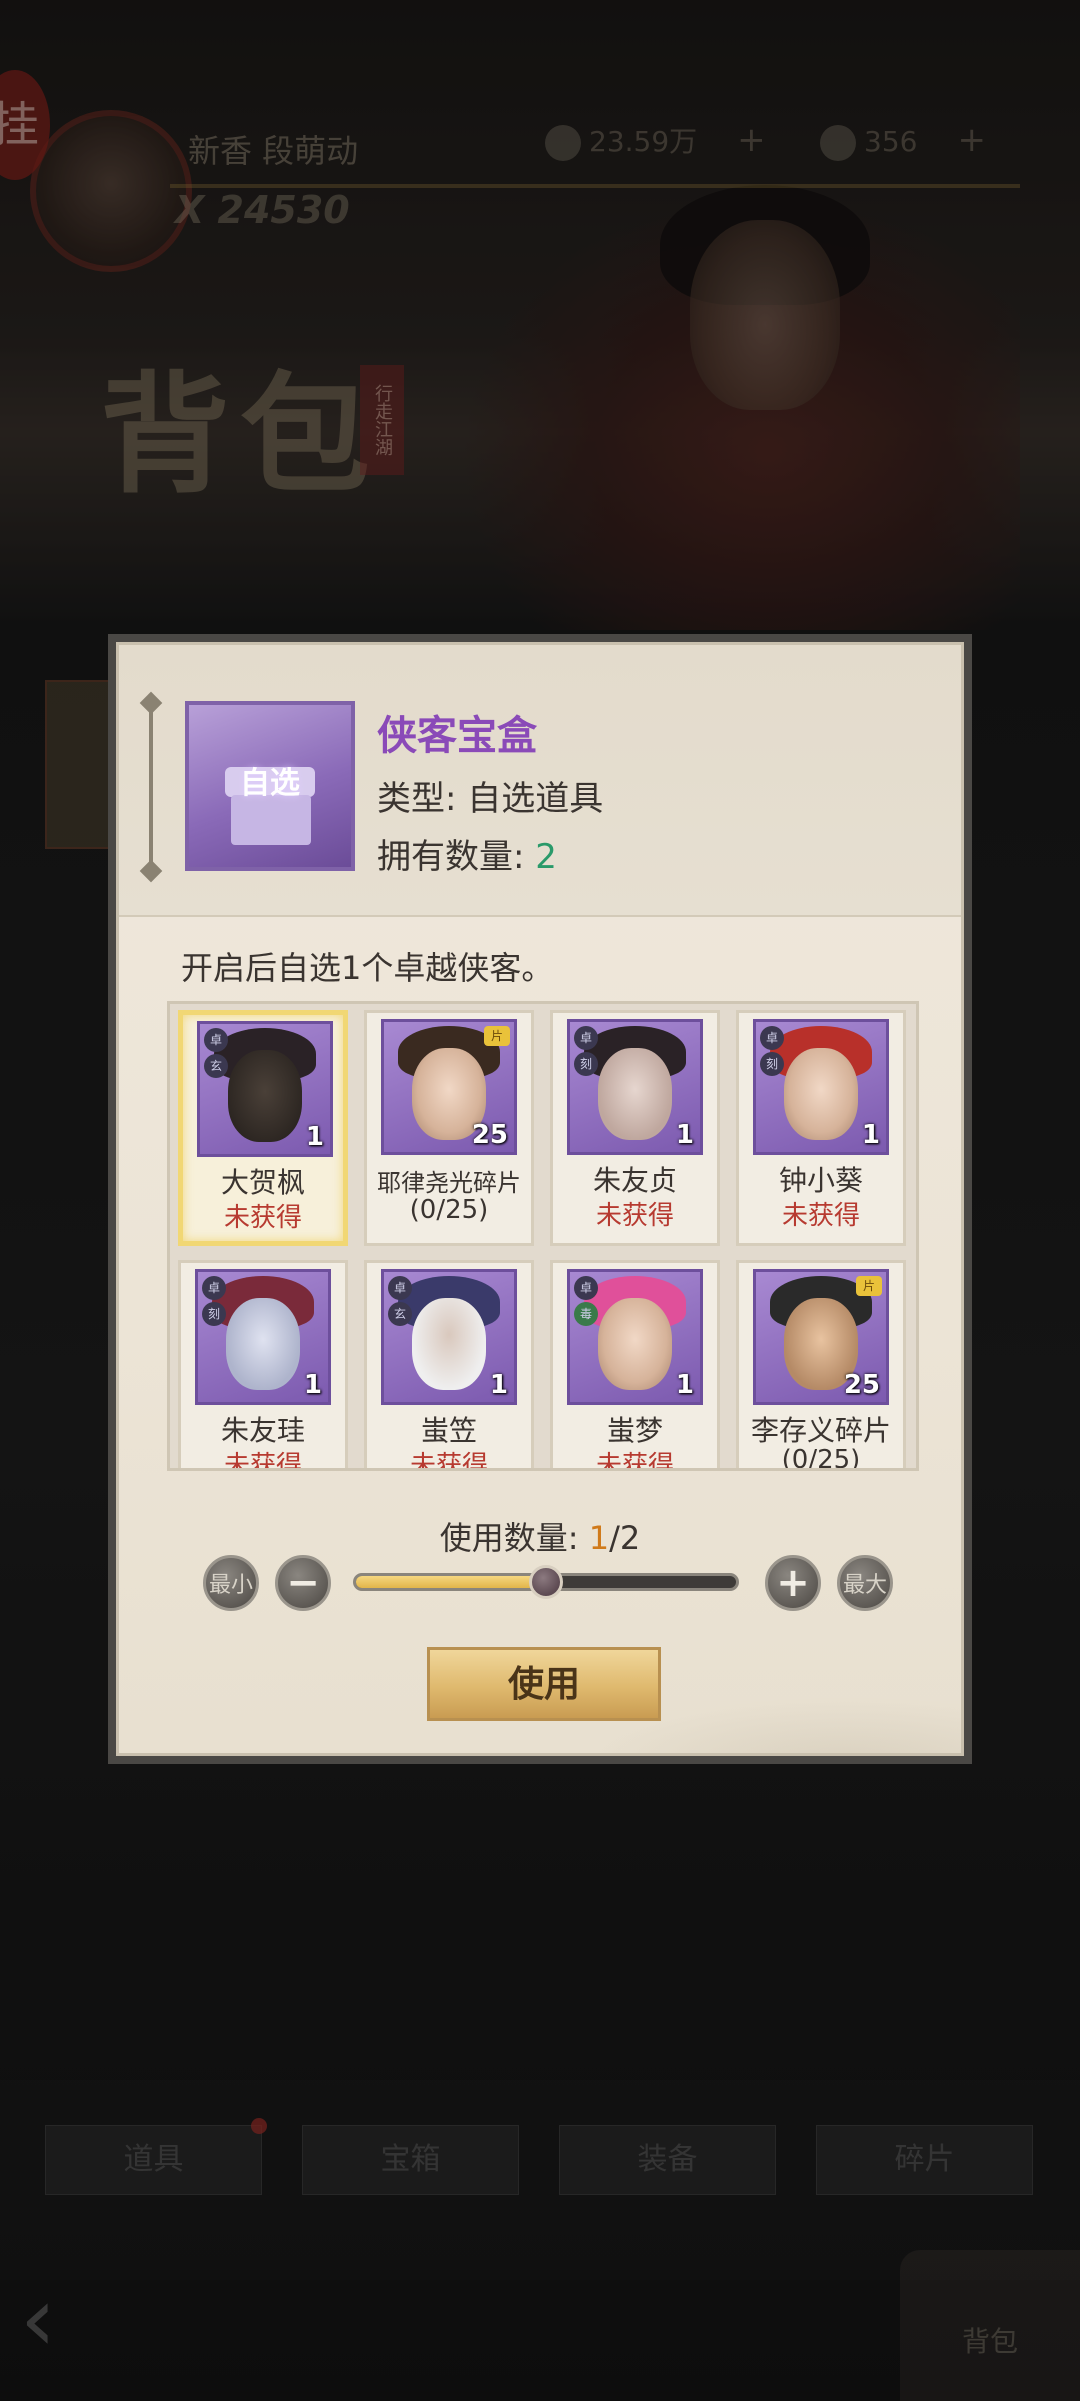  Describe the element at coordinates (231, 1583) in the screenshot. I see `min-button: 最小` at that location.